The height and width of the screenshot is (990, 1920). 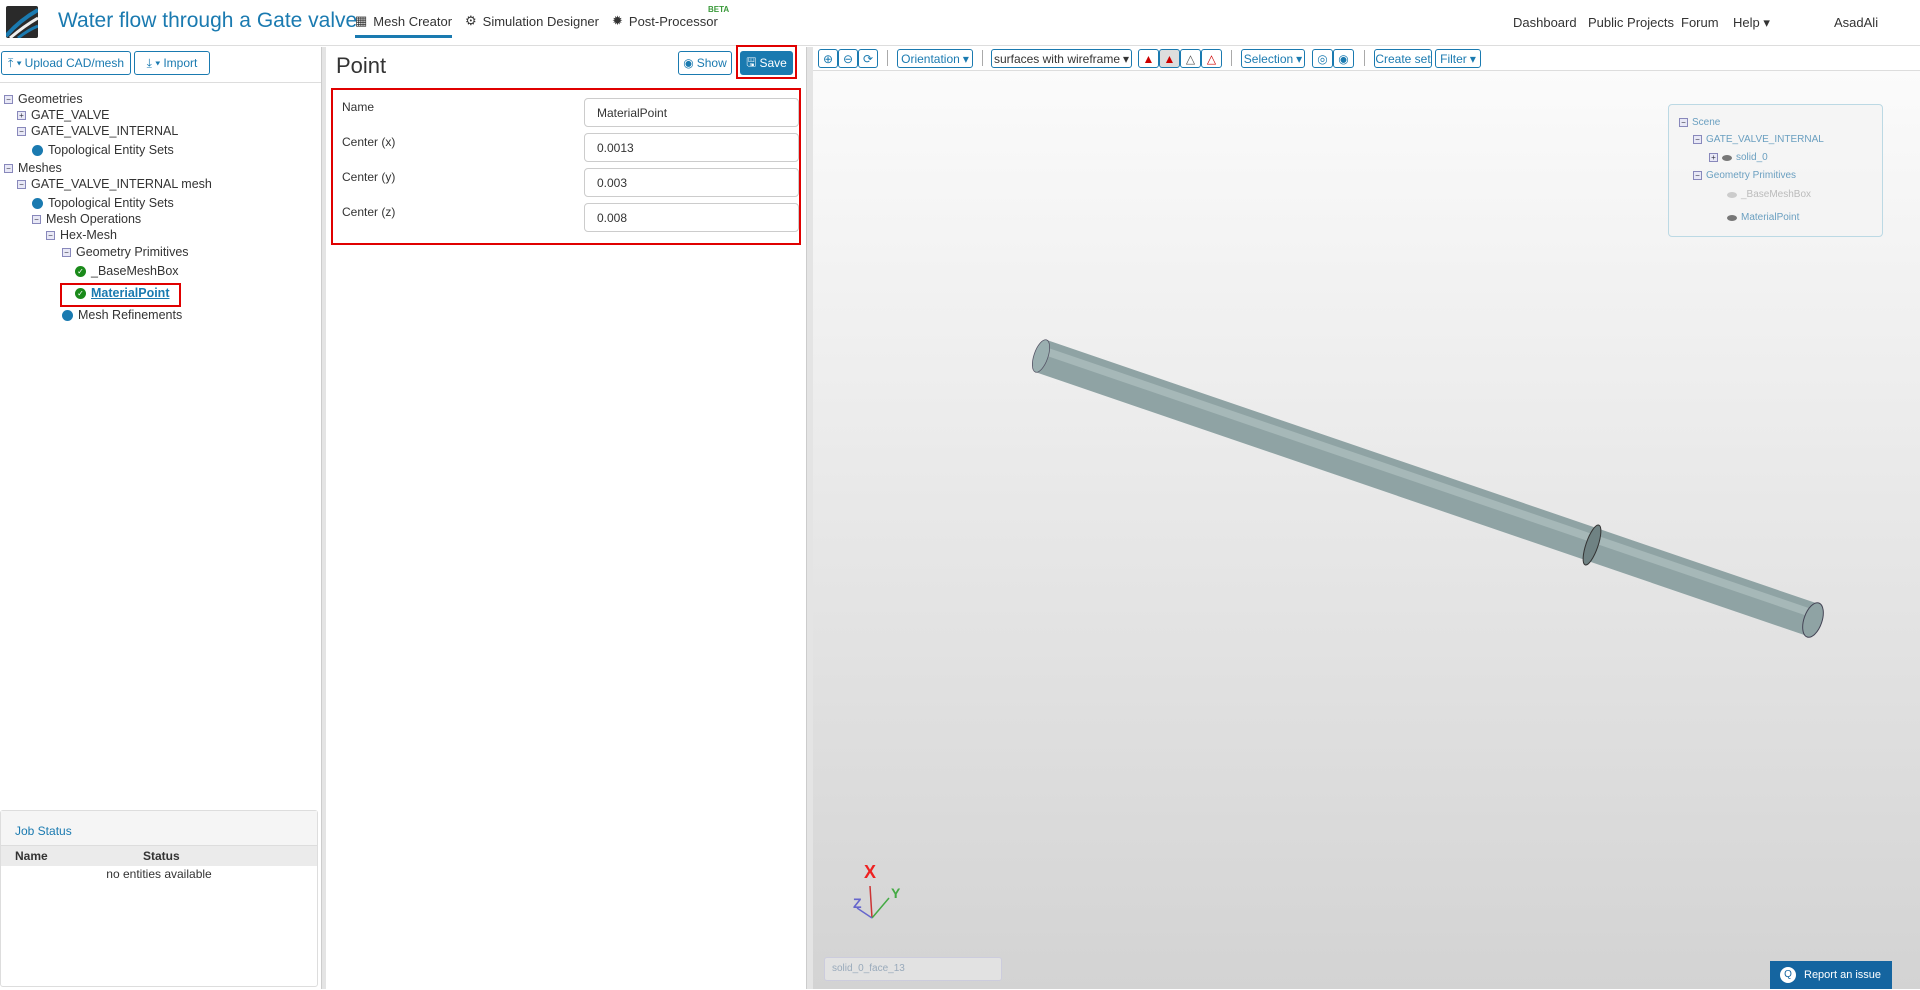 What do you see at coordinates (1322, 58) in the screenshot?
I see `hide-button: ◎` at bounding box center [1322, 58].